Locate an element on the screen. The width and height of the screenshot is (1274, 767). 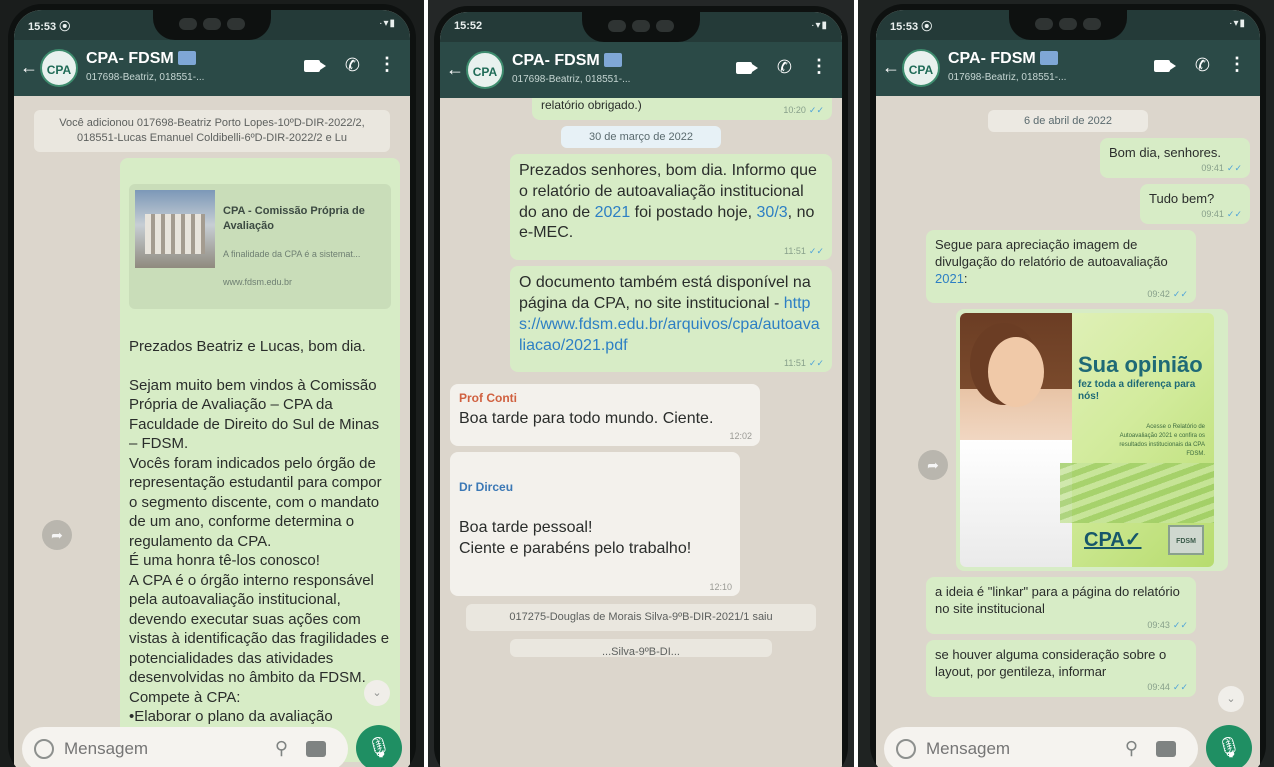
message-time: 10:20 is located at coordinates (794, 110).